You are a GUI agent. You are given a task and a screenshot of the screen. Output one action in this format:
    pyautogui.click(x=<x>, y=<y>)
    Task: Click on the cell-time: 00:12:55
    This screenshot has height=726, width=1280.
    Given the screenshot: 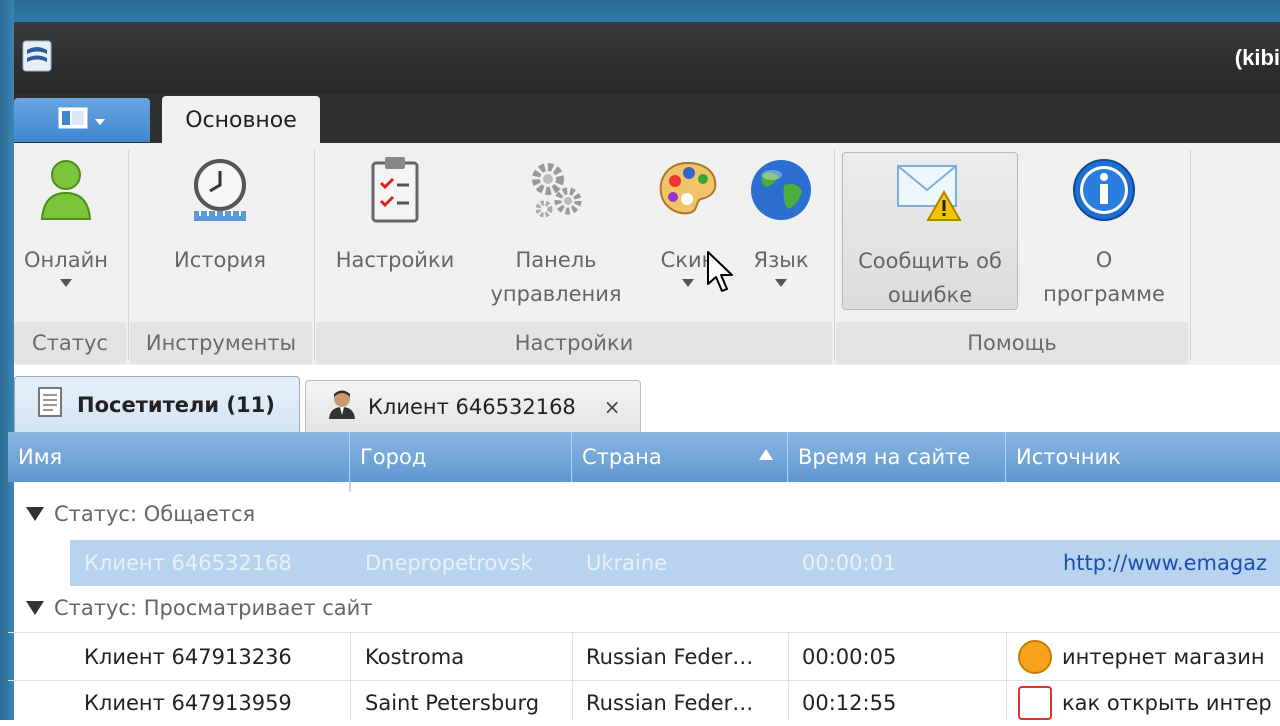 What is the action you would take?
    pyautogui.click(x=849, y=703)
    